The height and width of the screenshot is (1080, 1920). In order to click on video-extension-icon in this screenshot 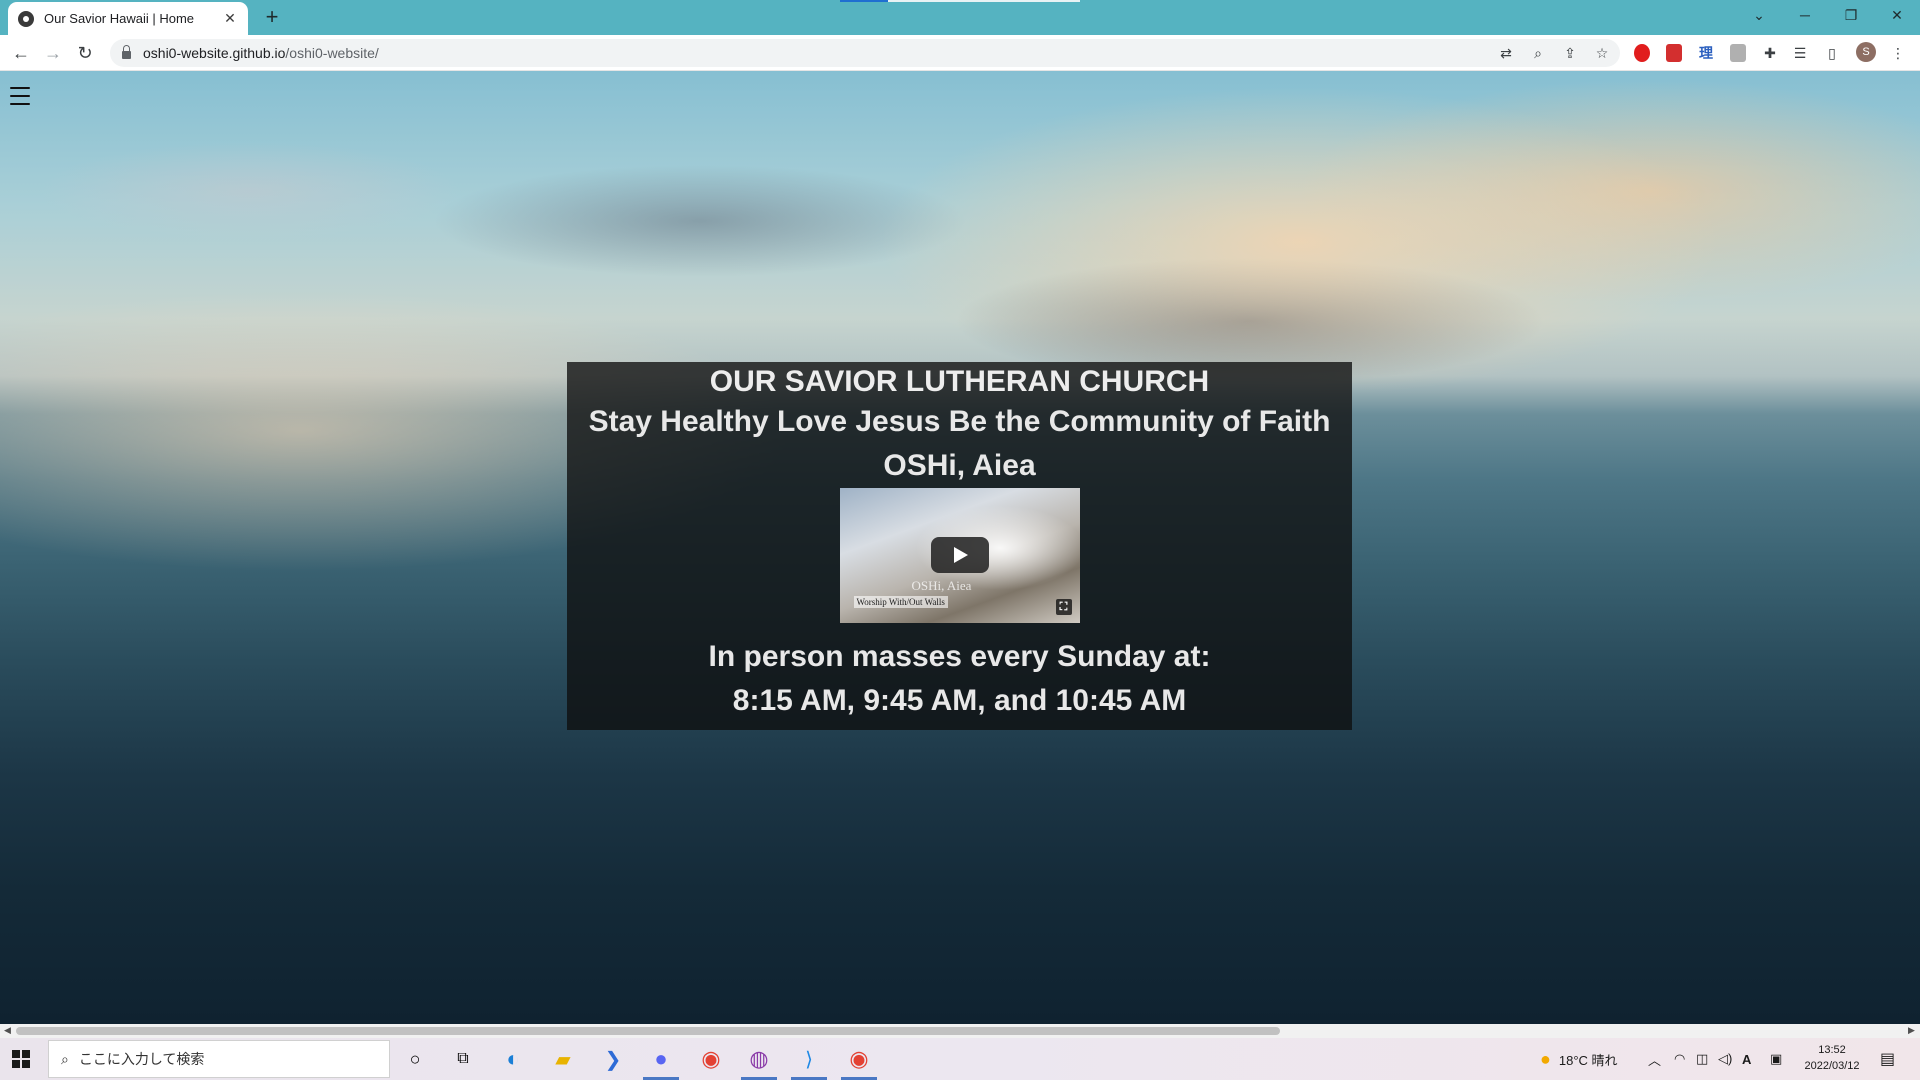, I will do `click(1674, 53)`.